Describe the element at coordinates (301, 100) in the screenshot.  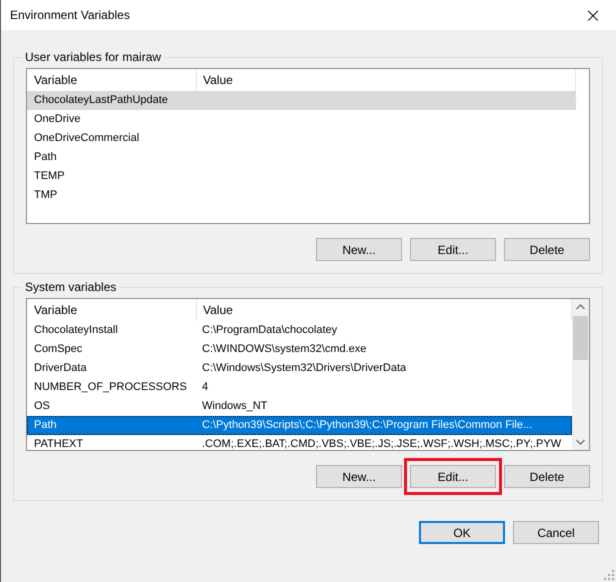
I see `variable-row: ChocolateyLastPathUpdate` at that location.